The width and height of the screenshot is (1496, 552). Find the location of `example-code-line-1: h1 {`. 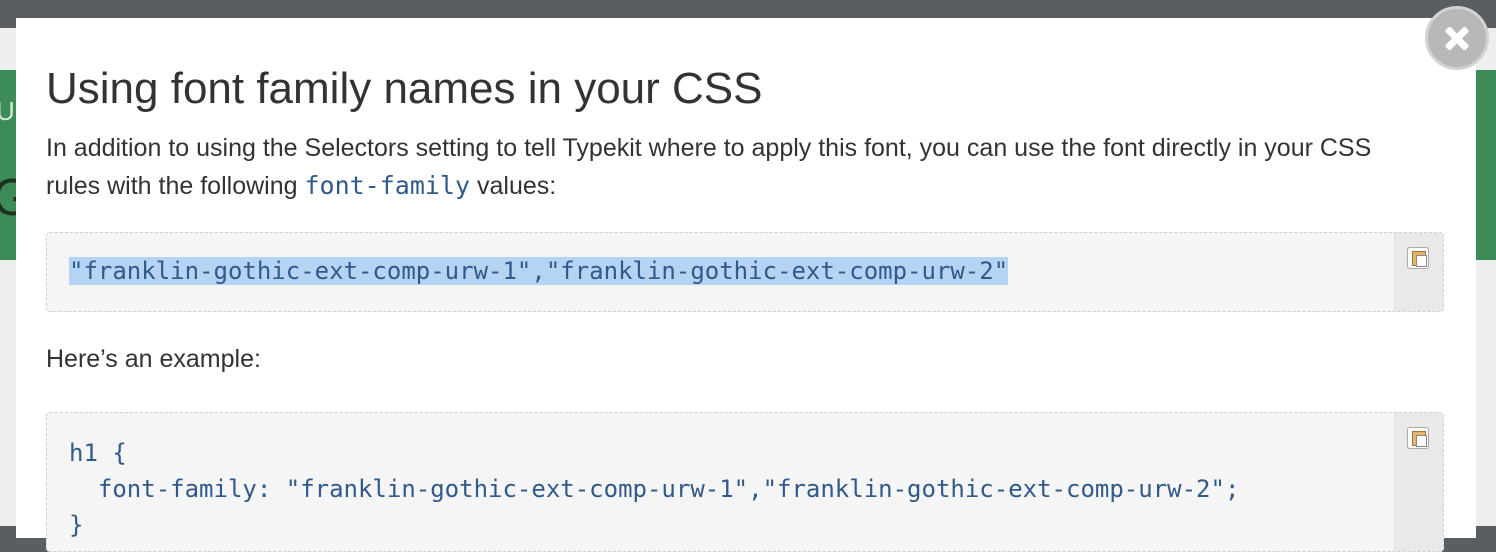

example-code-line-1: h1 { is located at coordinates (98, 453).